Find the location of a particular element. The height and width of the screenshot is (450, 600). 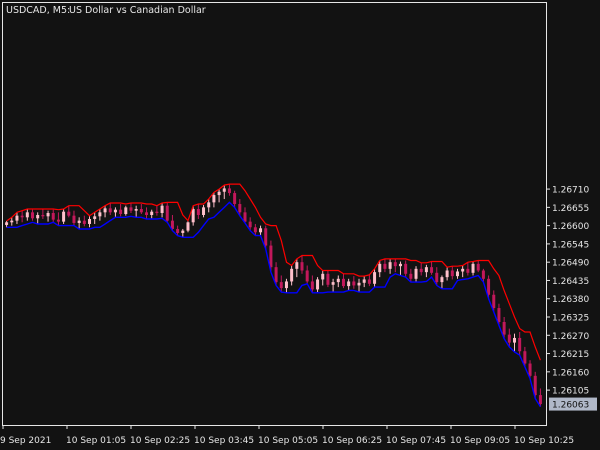

candle is located at coordinates (188, 226).